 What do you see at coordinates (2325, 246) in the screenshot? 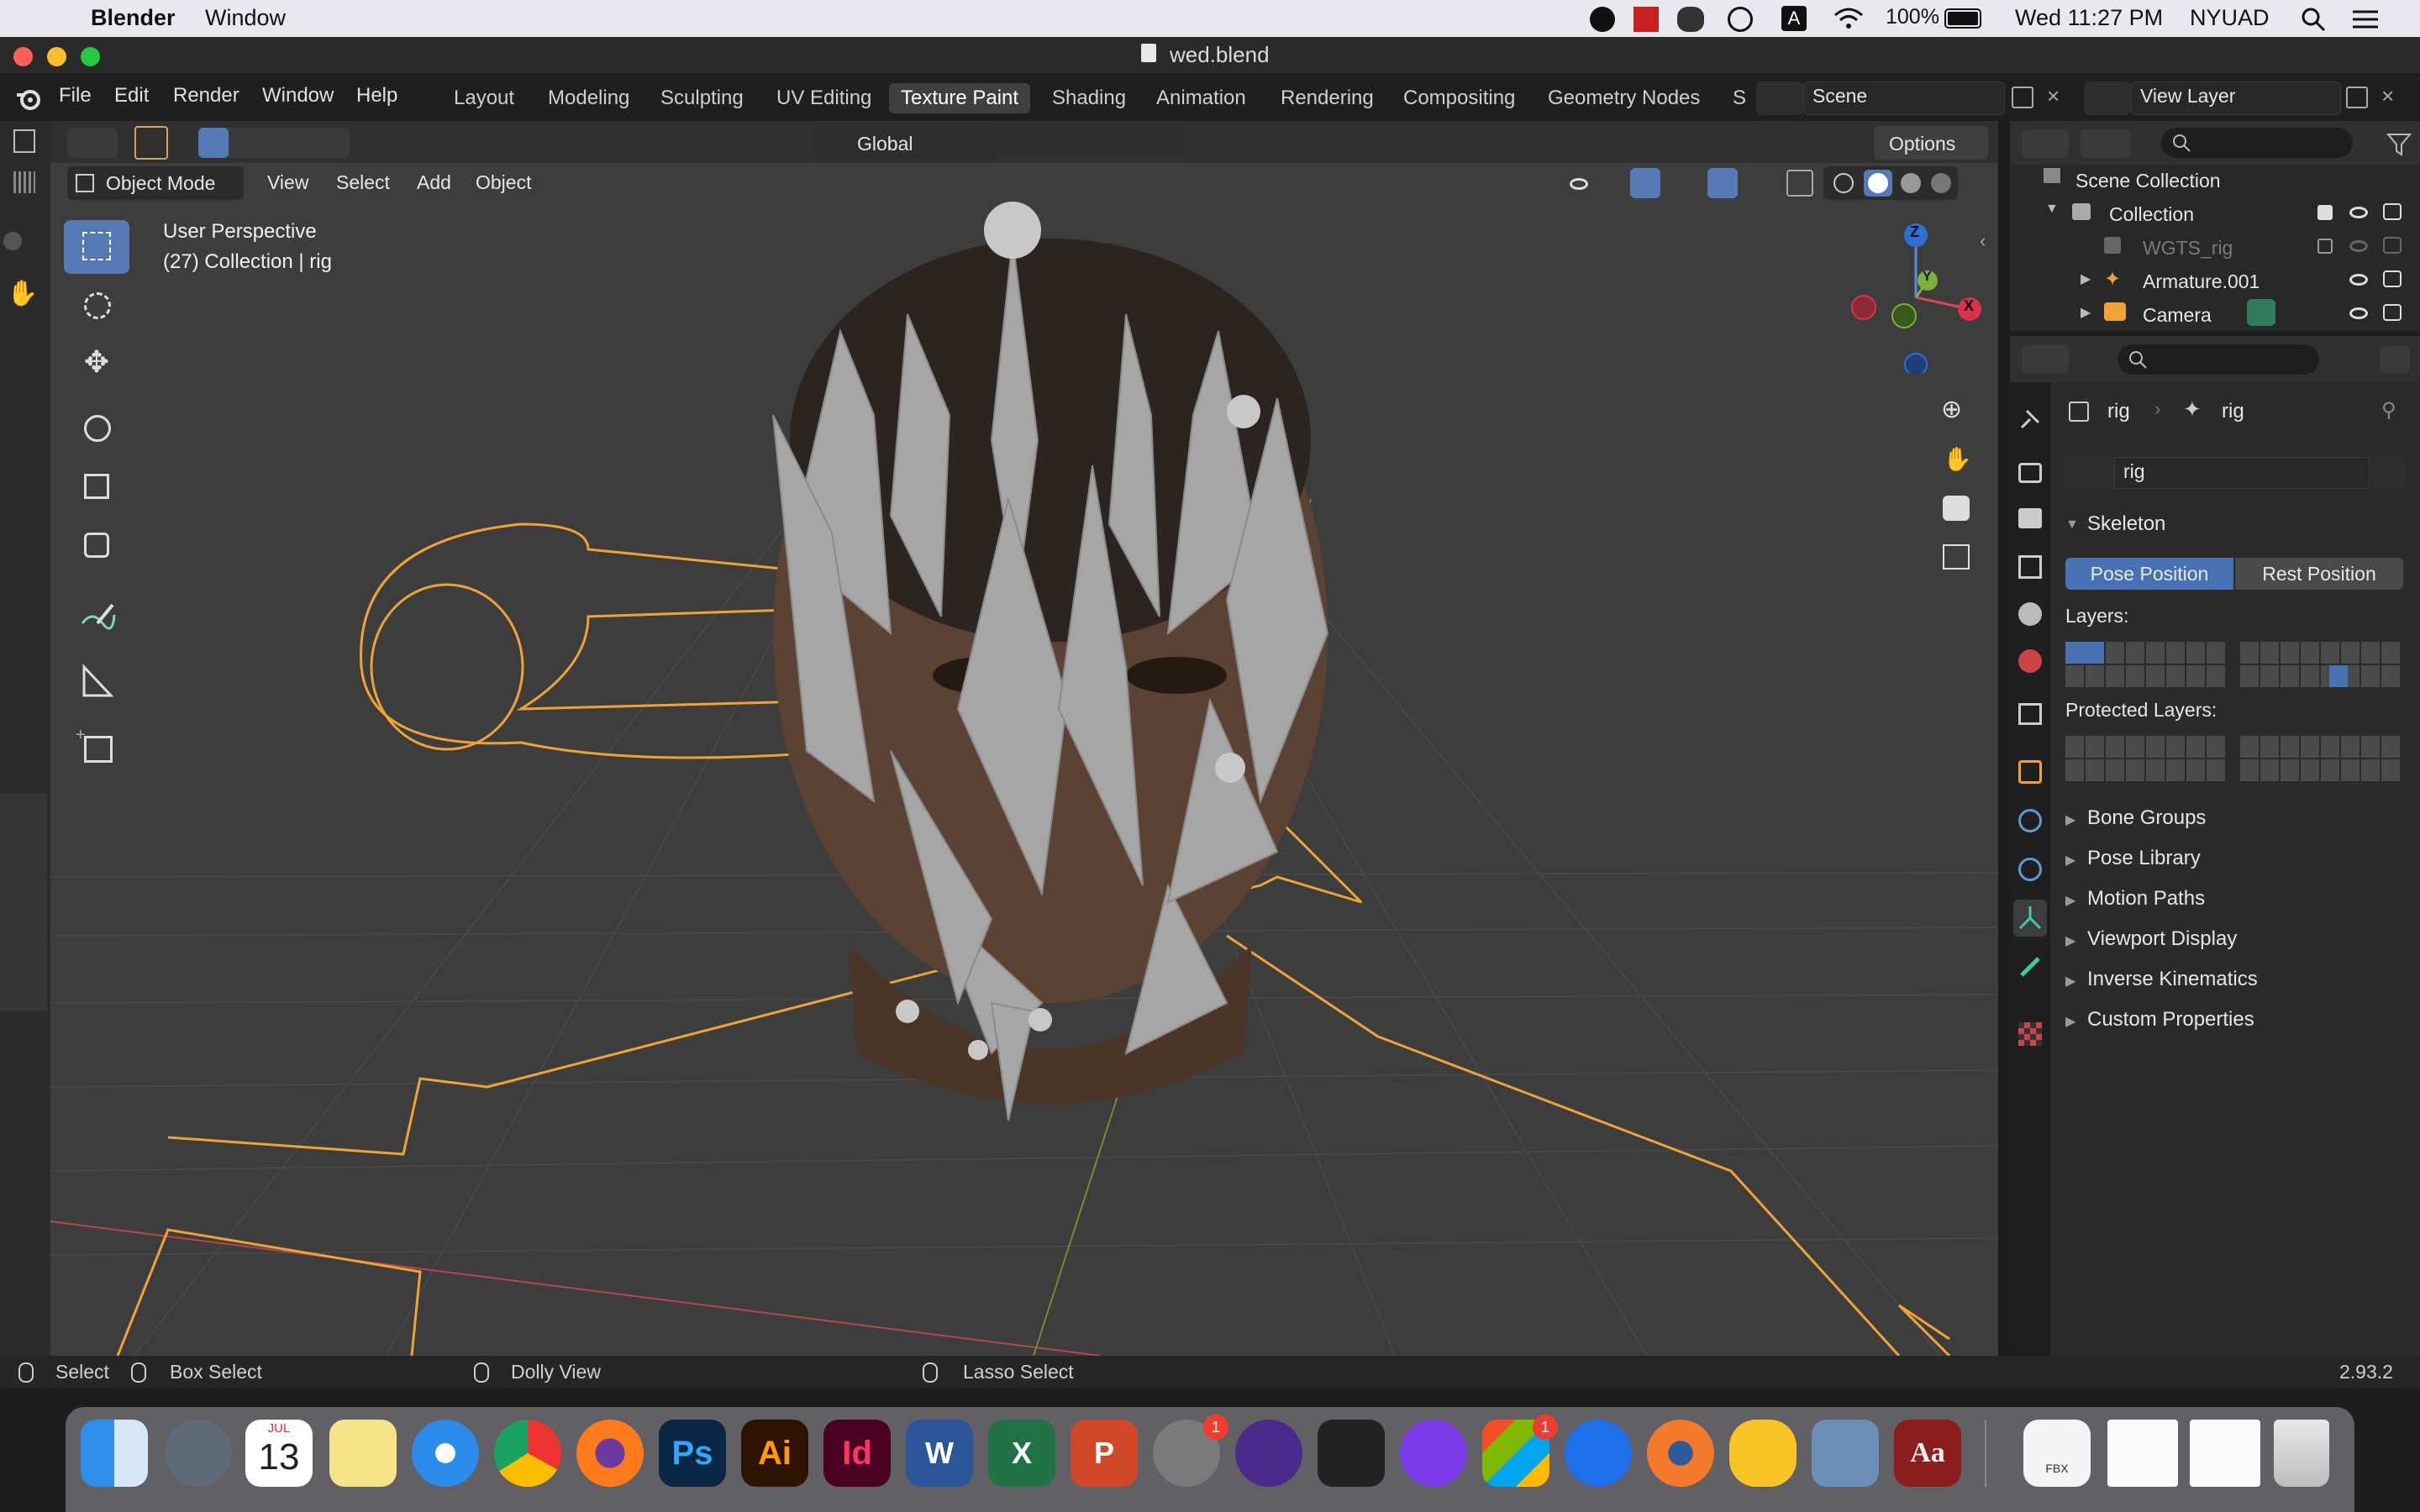
I see `wgts-exclude-checkbox` at bounding box center [2325, 246].